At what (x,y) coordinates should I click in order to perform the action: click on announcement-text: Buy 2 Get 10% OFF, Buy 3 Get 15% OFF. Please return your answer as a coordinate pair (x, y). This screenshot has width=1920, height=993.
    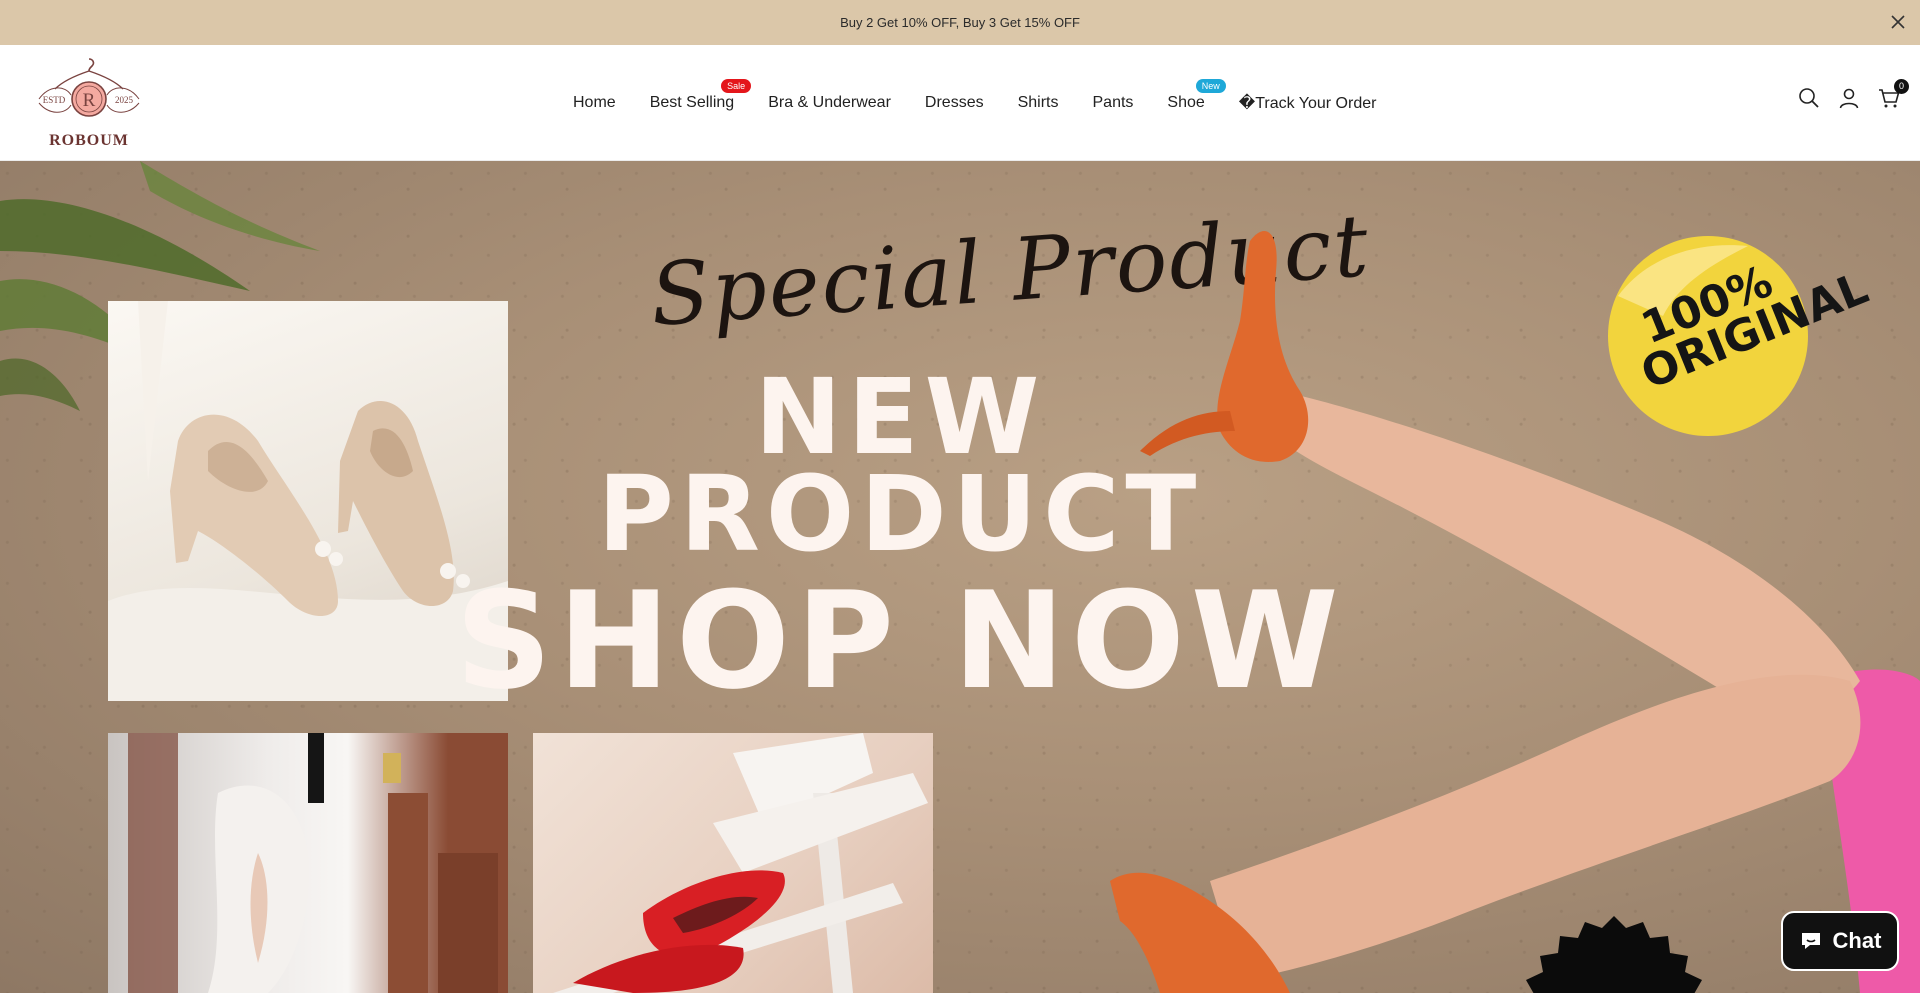
    Looking at the image, I should click on (960, 22).